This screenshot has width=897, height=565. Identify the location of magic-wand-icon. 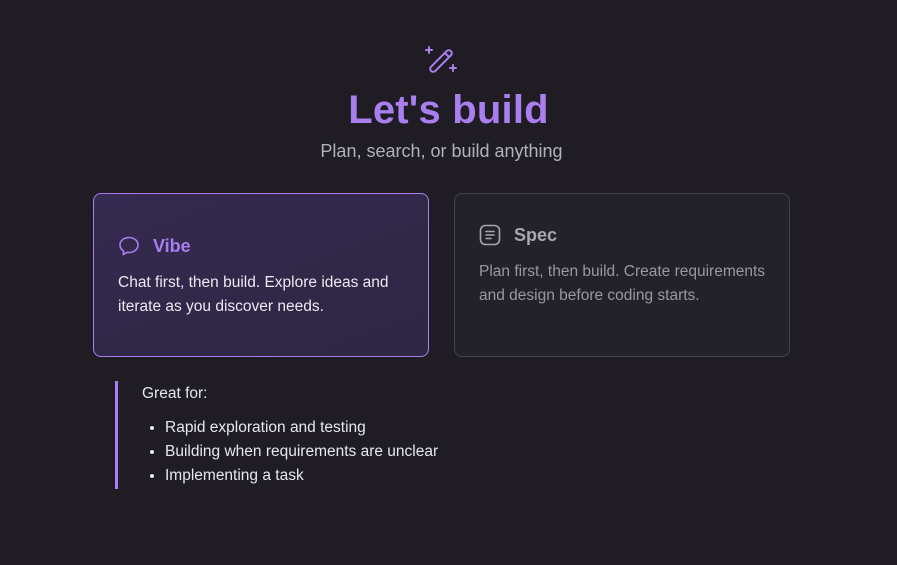
(441, 59).